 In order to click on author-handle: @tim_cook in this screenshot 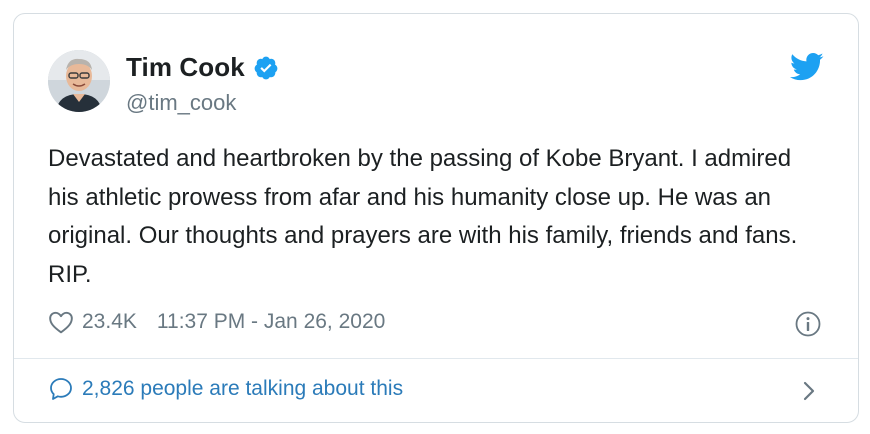, I will do `click(181, 103)`.